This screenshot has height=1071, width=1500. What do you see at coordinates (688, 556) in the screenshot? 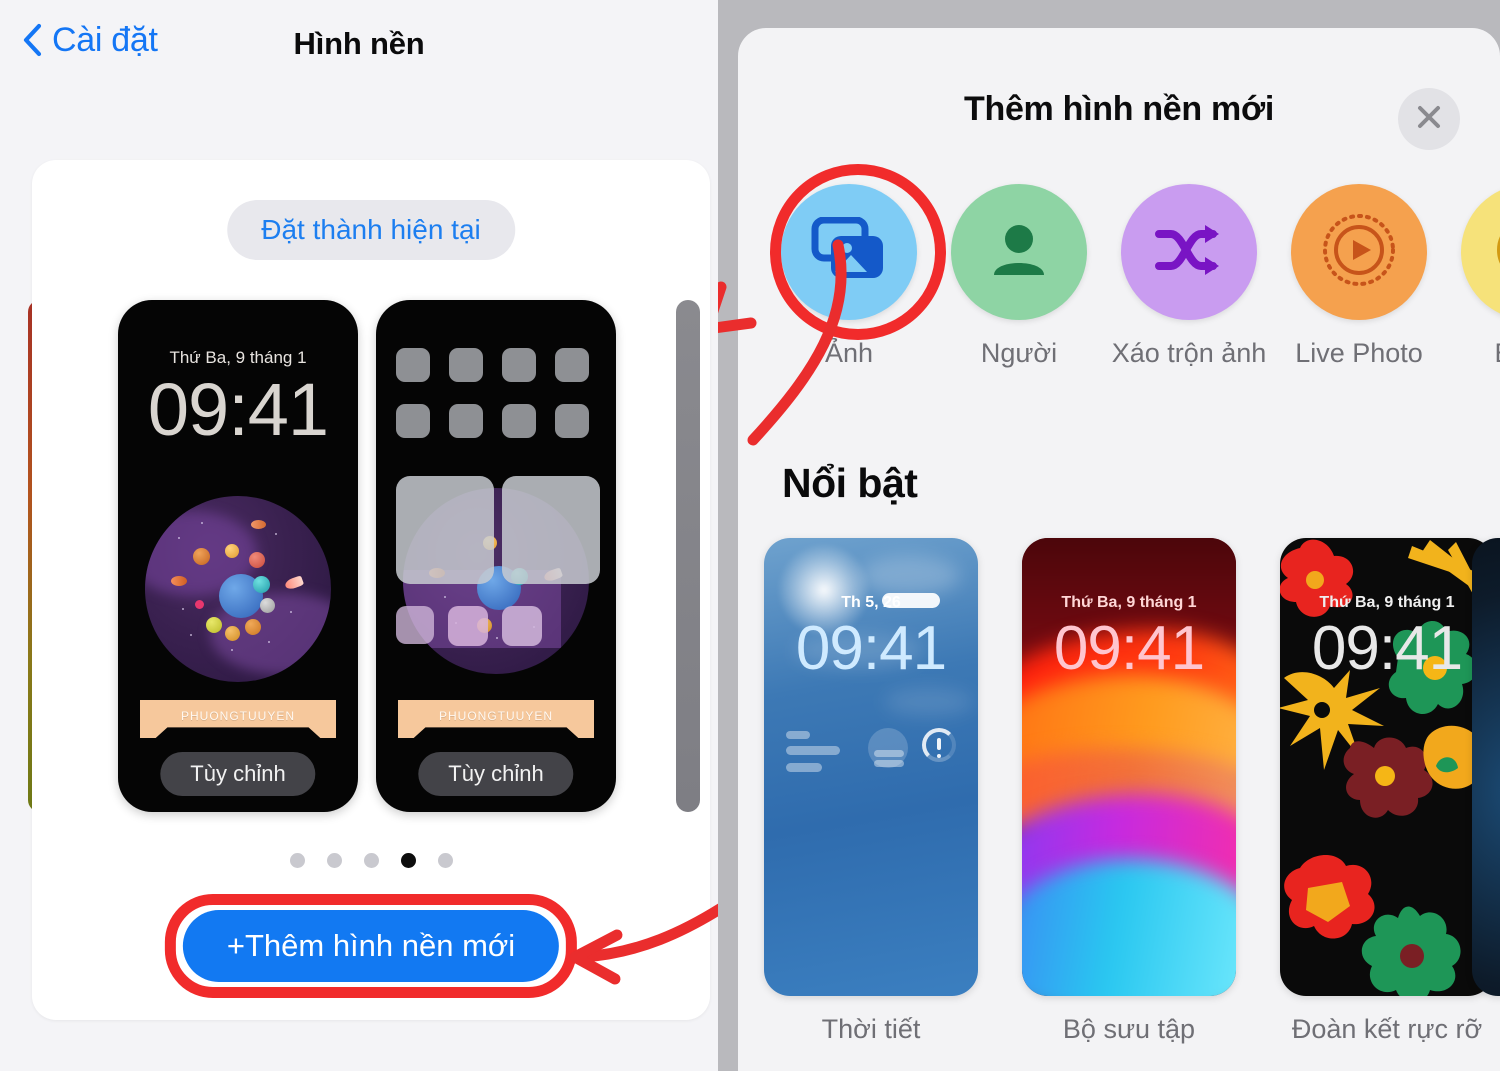
I see `adjacent-wallpaper-sliver-right` at bounding box center [688, 556].